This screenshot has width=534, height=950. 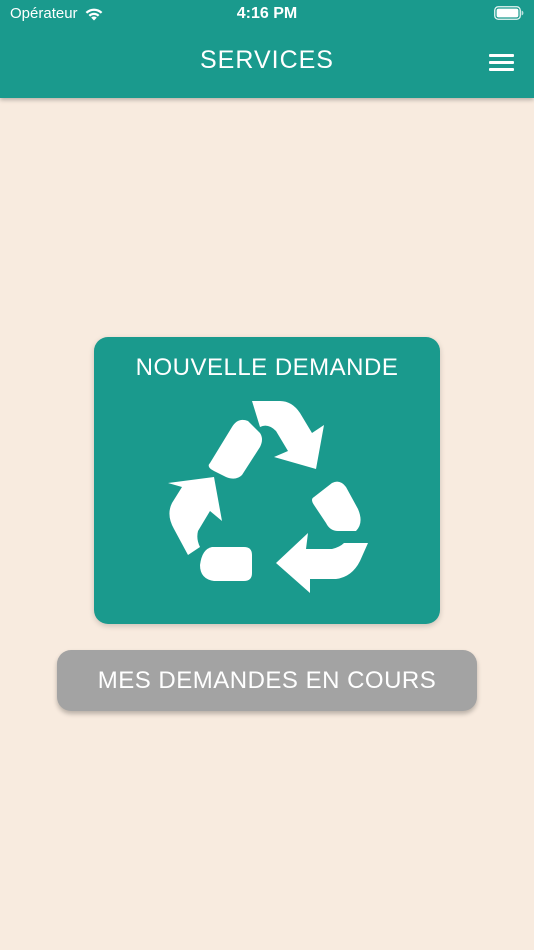 I want to click on battery-icon, so click(x=509, y=13).